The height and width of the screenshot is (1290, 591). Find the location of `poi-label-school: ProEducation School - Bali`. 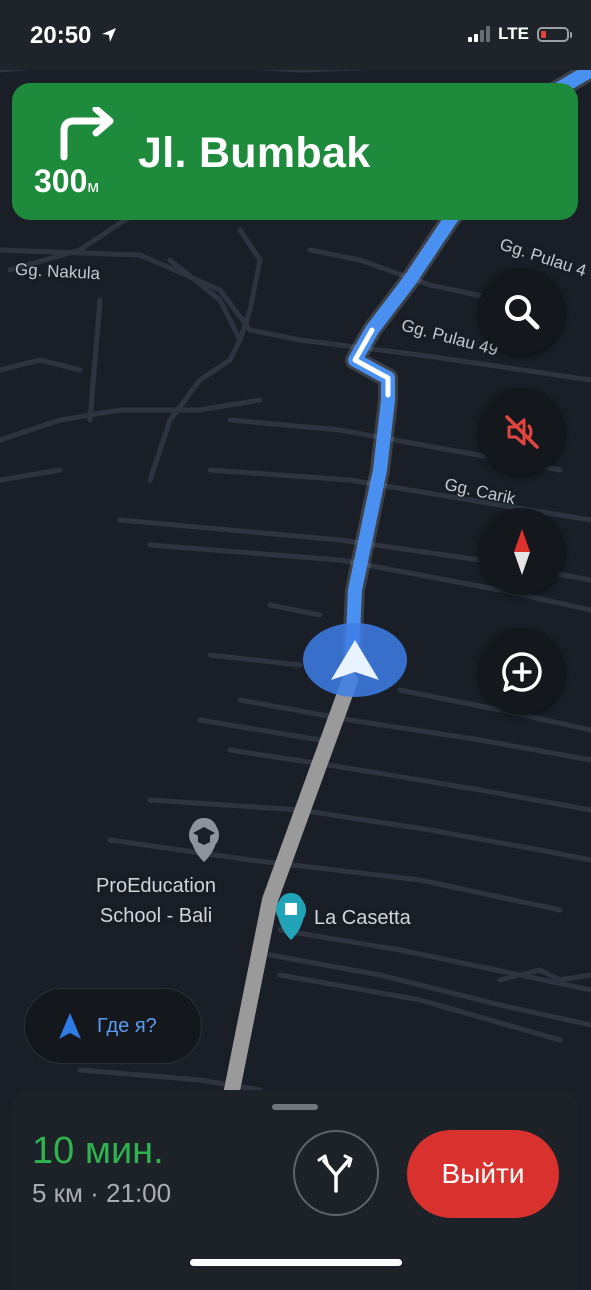

poi-label-school: ProEducation School - Bali is located at coordinates (156, 901).